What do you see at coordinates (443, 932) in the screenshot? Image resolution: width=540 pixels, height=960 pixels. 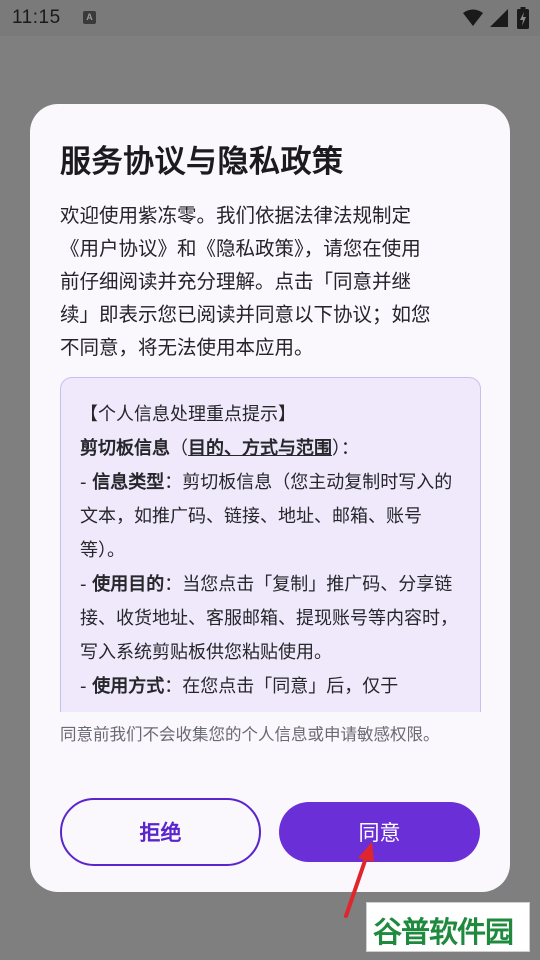 I see `watermark-text: 谷普软件园` at bounding box center [443, 932].